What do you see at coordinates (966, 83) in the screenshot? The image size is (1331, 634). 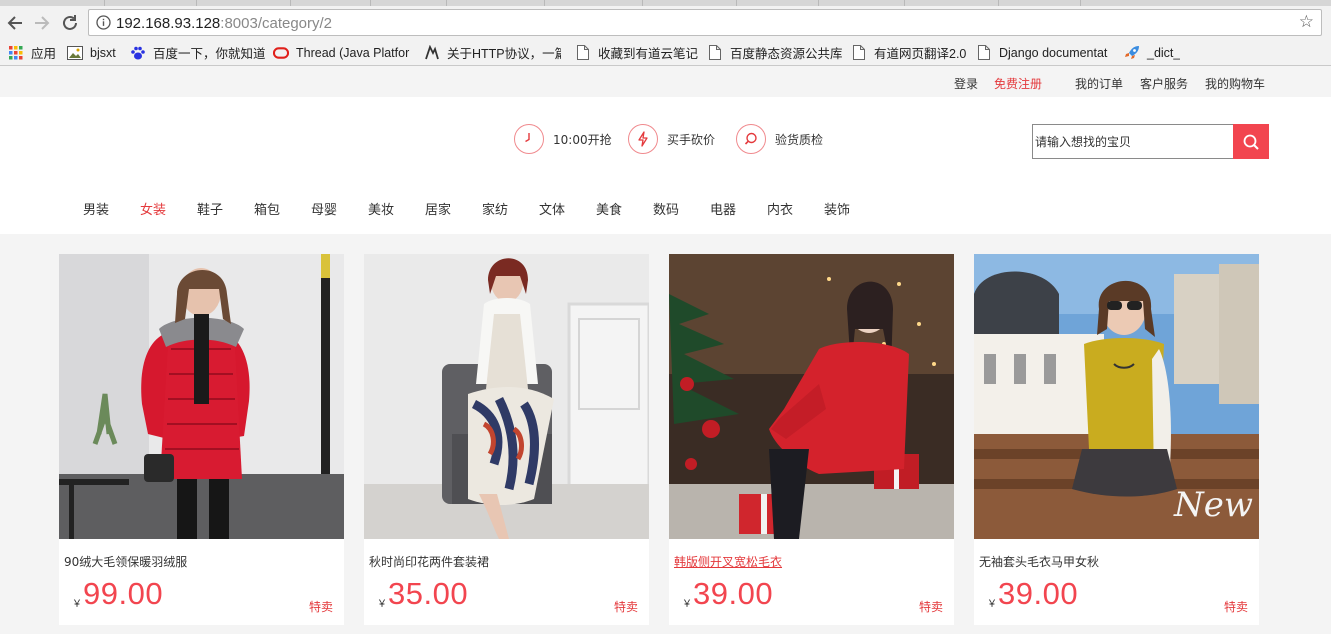 I see `login-link: 登录` at bounding box center [966, 83].